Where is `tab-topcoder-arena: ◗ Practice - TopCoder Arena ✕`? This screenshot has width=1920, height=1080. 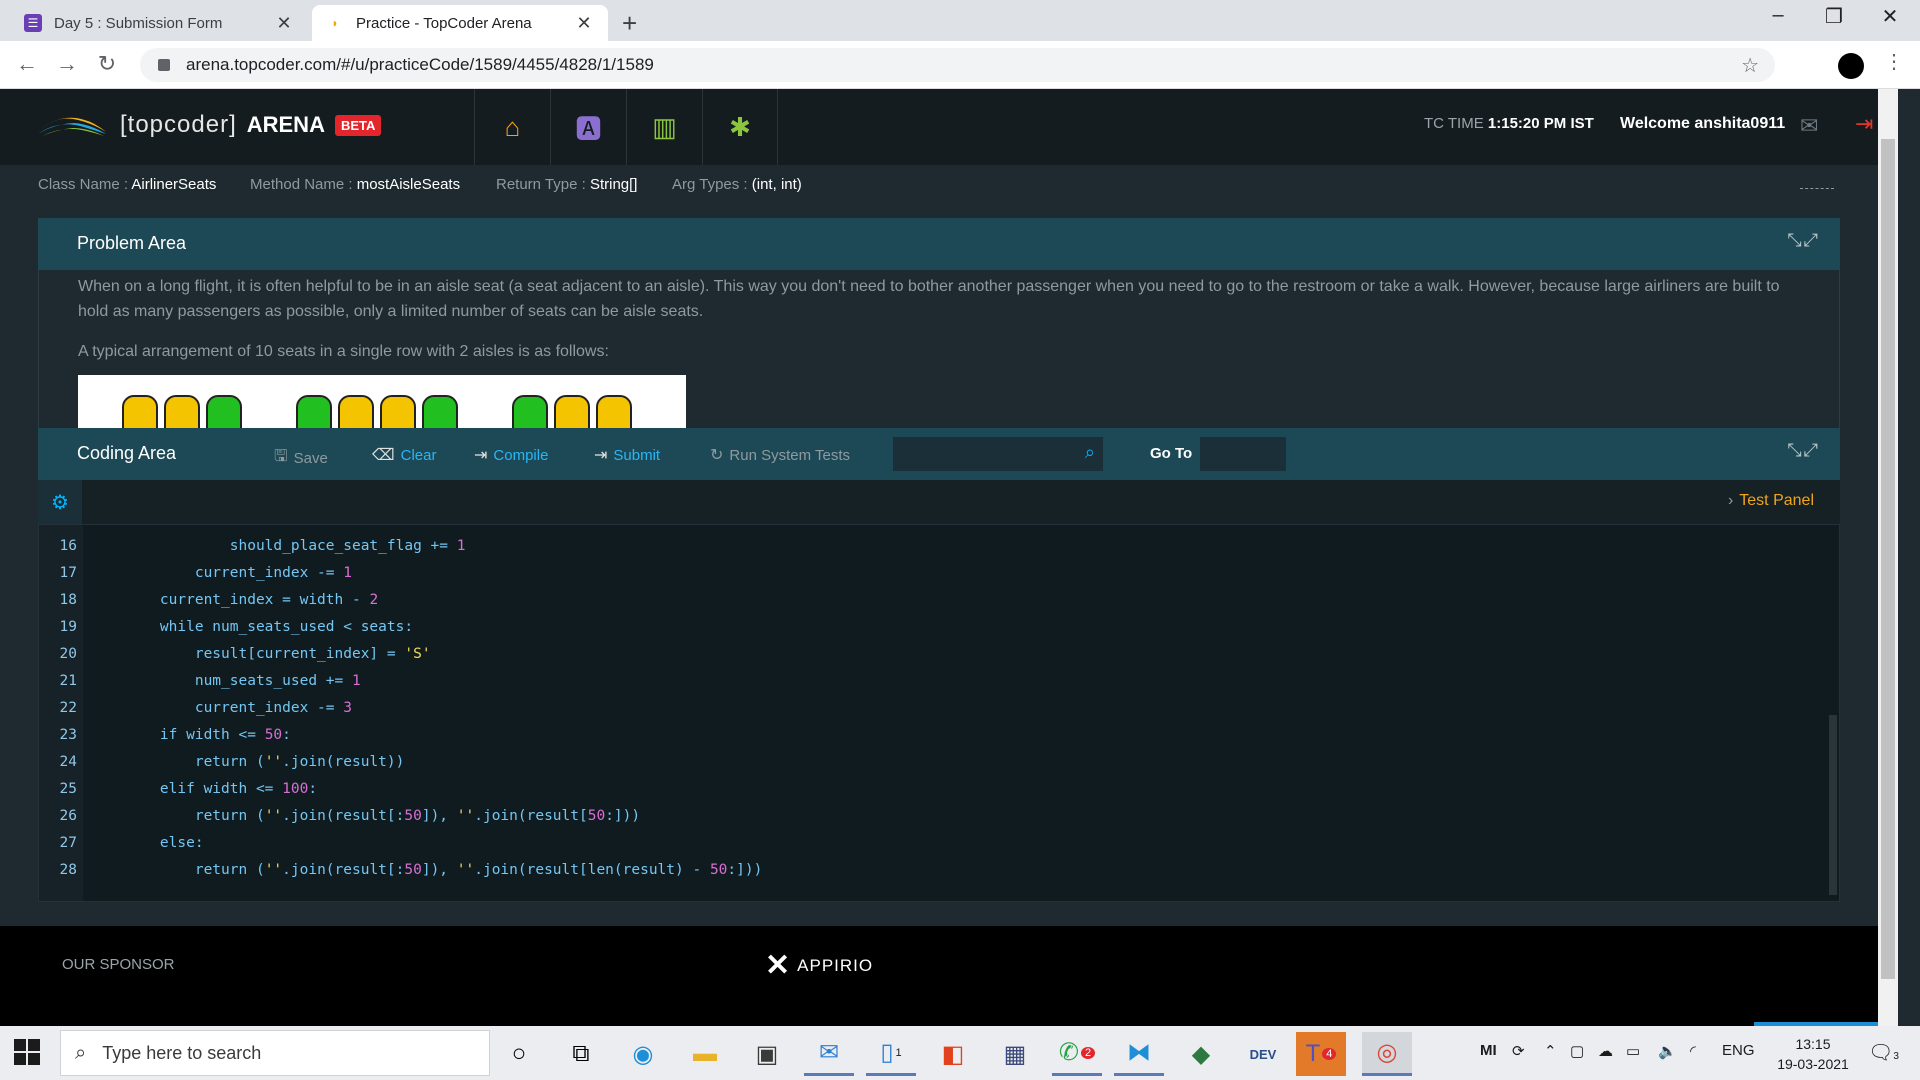
tab-topcoder-arena: ◗ Practice - TopCoder Arena ✕ is located at coordinates (460, 23).